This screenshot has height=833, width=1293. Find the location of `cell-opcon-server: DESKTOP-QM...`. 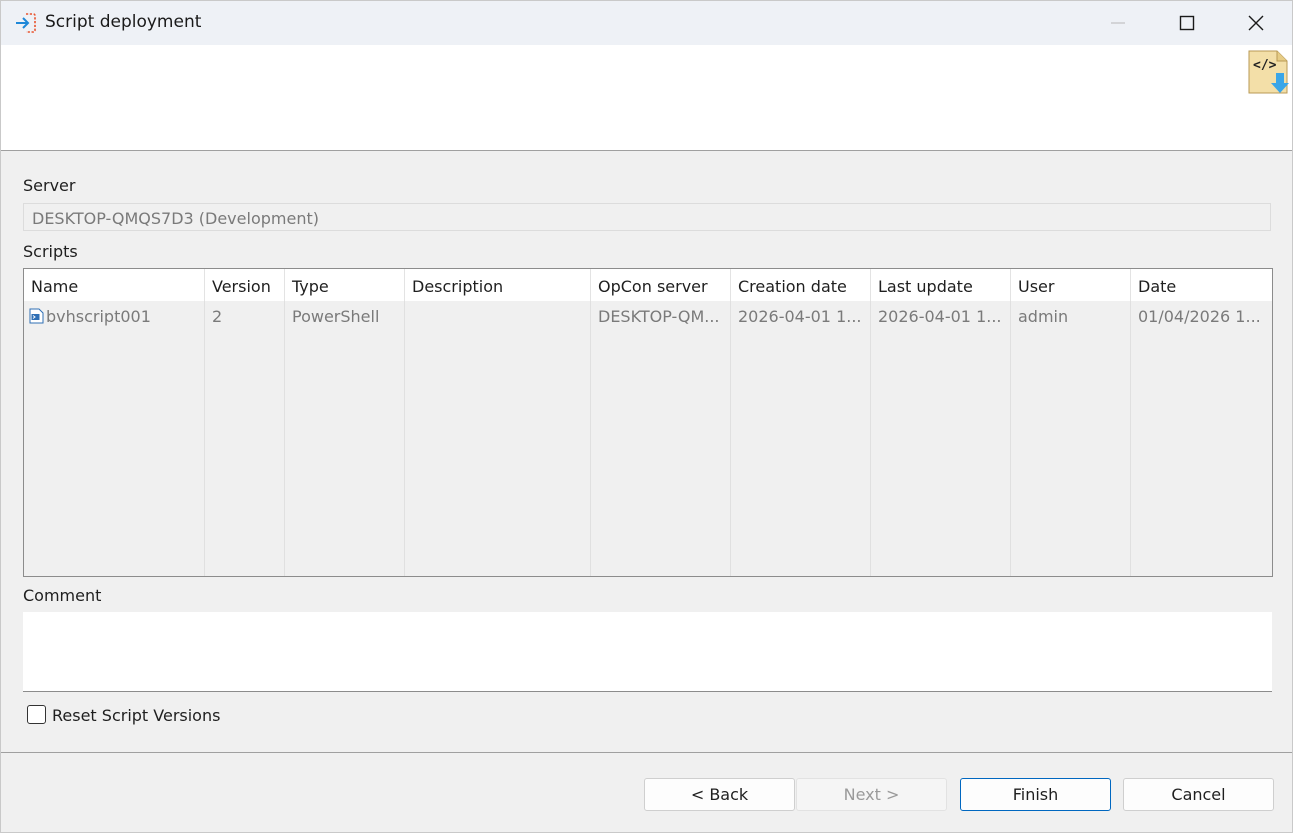

cell-opcon-server: DESKTOP-QM... is located at coordinates (659, 316).